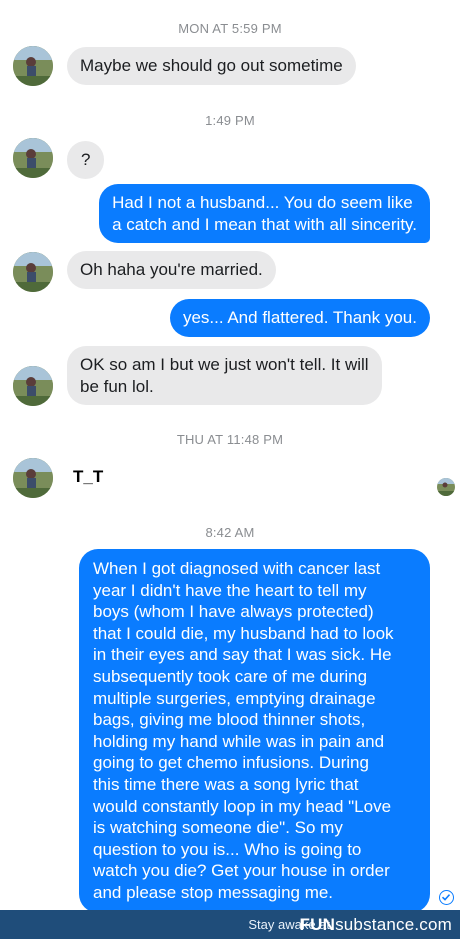  I want to click on incoming-message-plain: T_T, so click(88, 477).